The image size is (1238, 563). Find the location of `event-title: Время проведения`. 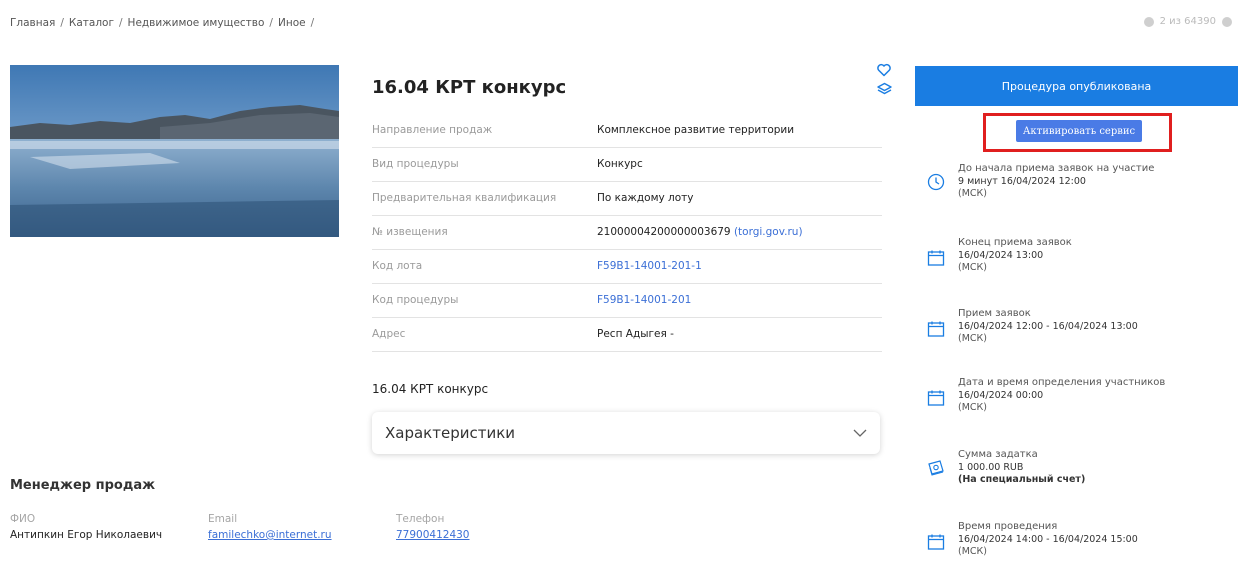

event-title: Время проведения is located at coordinates (1008, 526).